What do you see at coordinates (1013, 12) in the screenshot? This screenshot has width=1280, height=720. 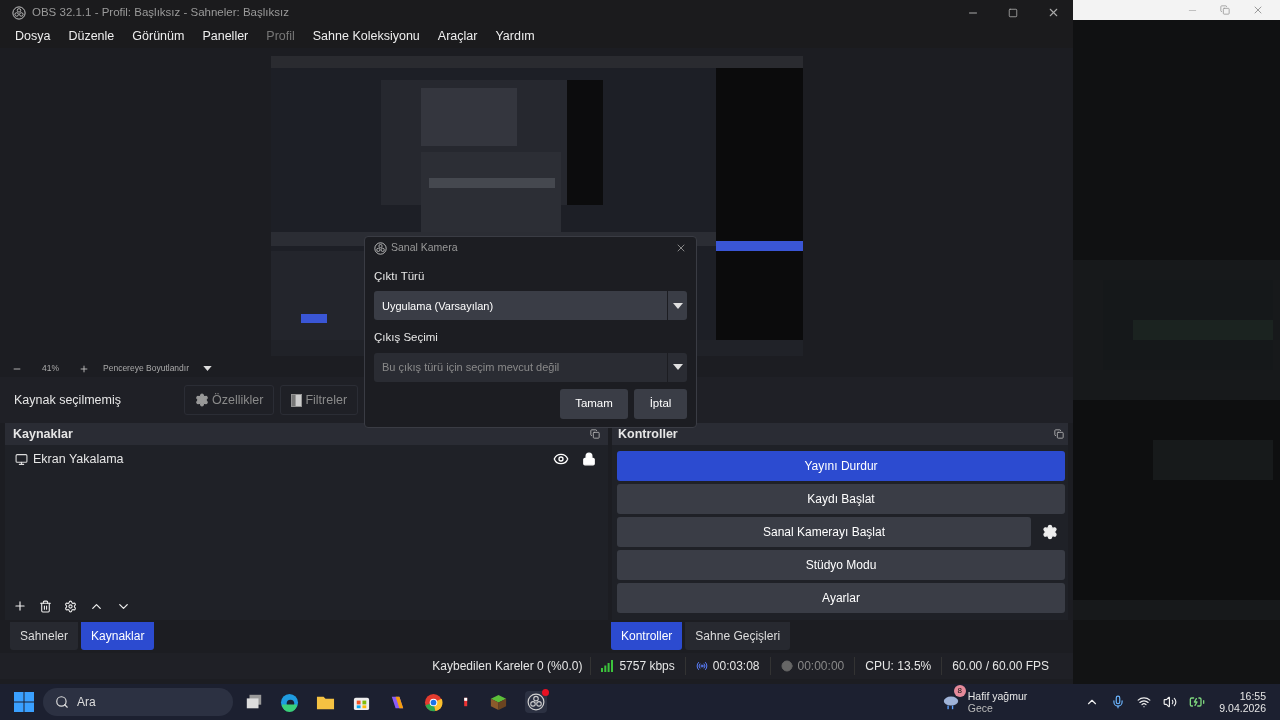 I see `maximize-icon` at bounding box center [1013, 12].